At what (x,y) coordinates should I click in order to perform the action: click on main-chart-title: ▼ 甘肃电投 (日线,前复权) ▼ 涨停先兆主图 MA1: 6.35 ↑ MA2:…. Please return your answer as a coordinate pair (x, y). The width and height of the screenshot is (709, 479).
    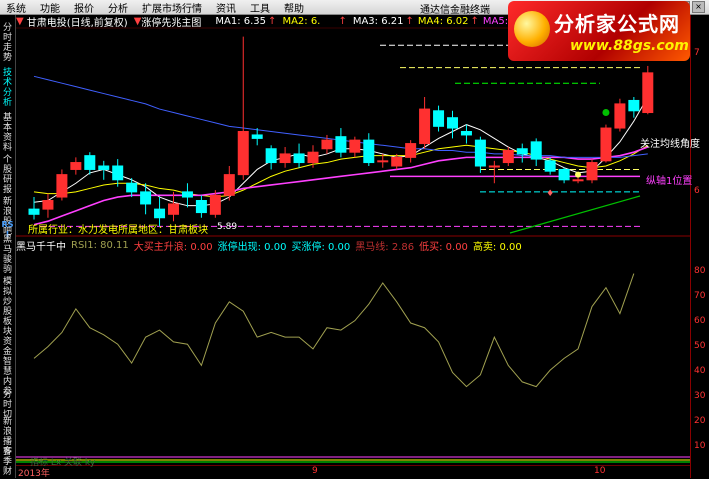
    Looking at the image, I should click on (268, 21).